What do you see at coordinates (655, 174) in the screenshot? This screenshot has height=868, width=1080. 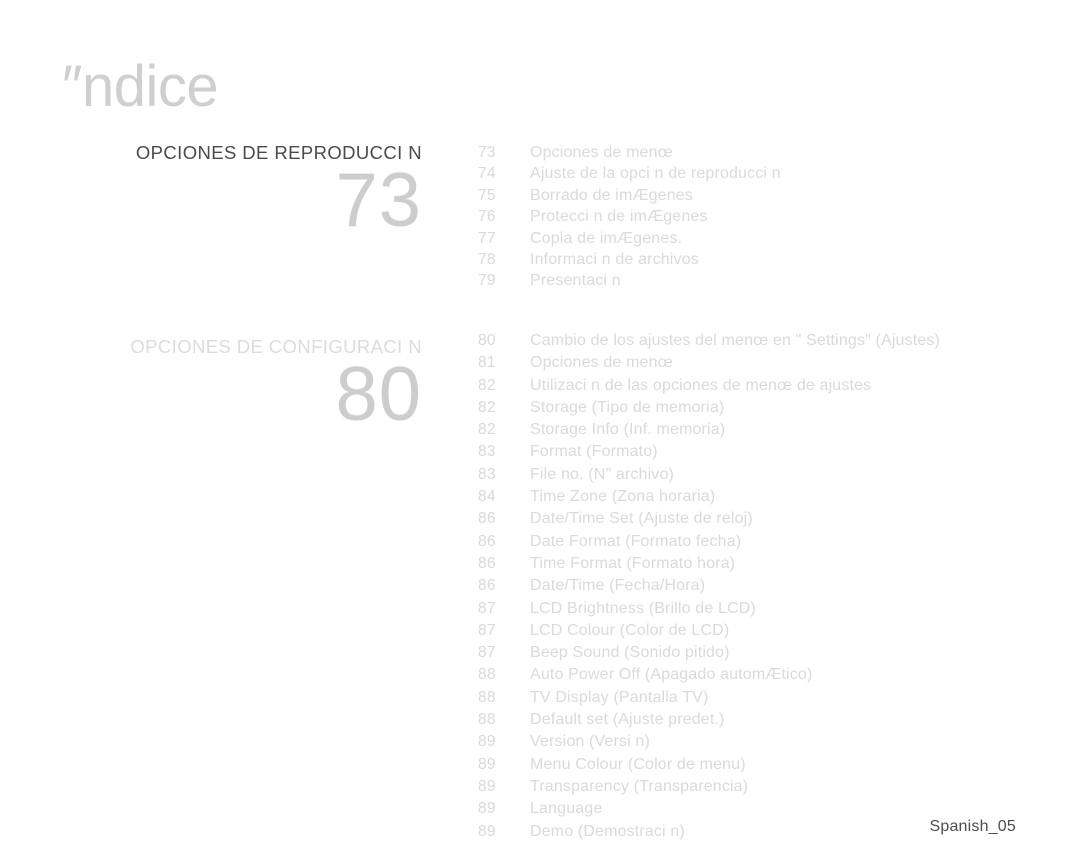 I see `toc-entry-label: Ajuste de la opci n de reproducci n` at bounding box center [655, 174].